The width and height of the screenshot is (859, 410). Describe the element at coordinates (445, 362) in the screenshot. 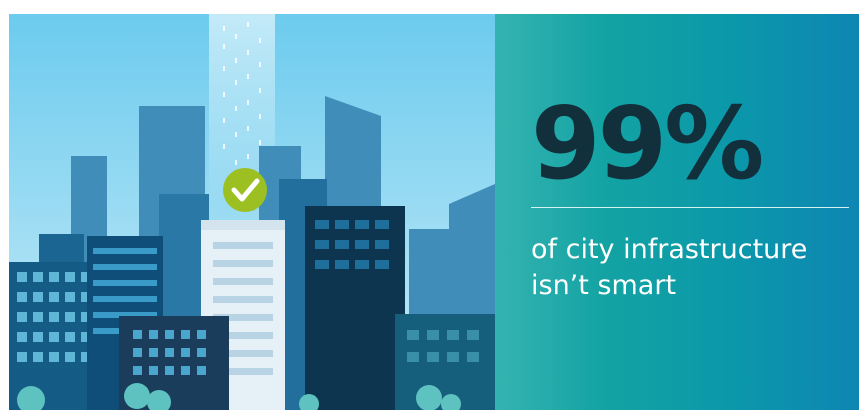

I see `front-building-right` at that location.